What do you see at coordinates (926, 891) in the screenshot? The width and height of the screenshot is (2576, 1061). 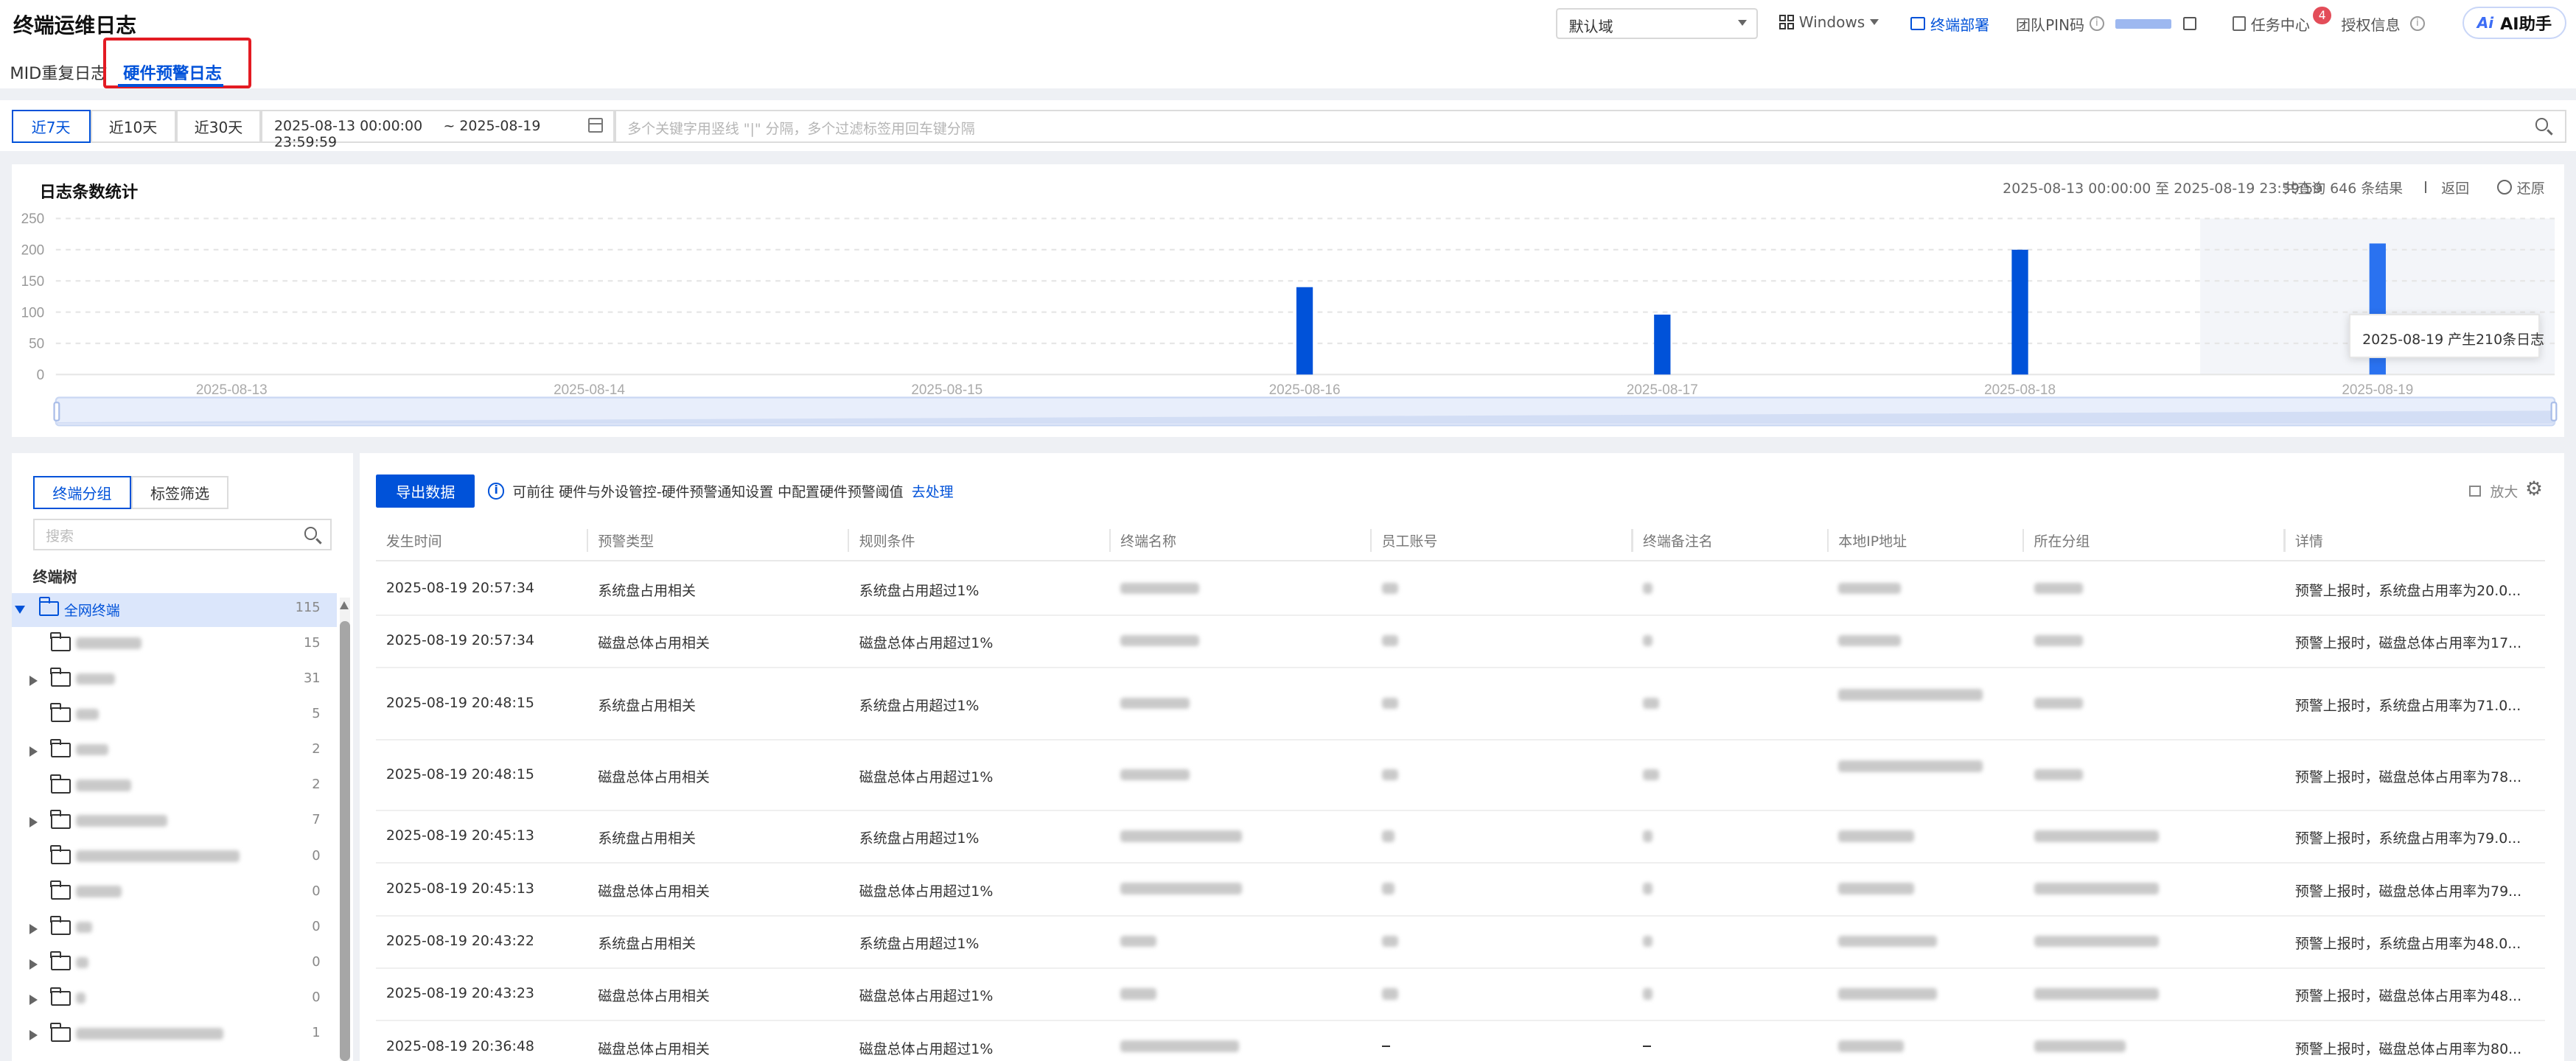 I see `cell-rule: 磁盘总体占用超过1%` at bounding box center [926, 891].